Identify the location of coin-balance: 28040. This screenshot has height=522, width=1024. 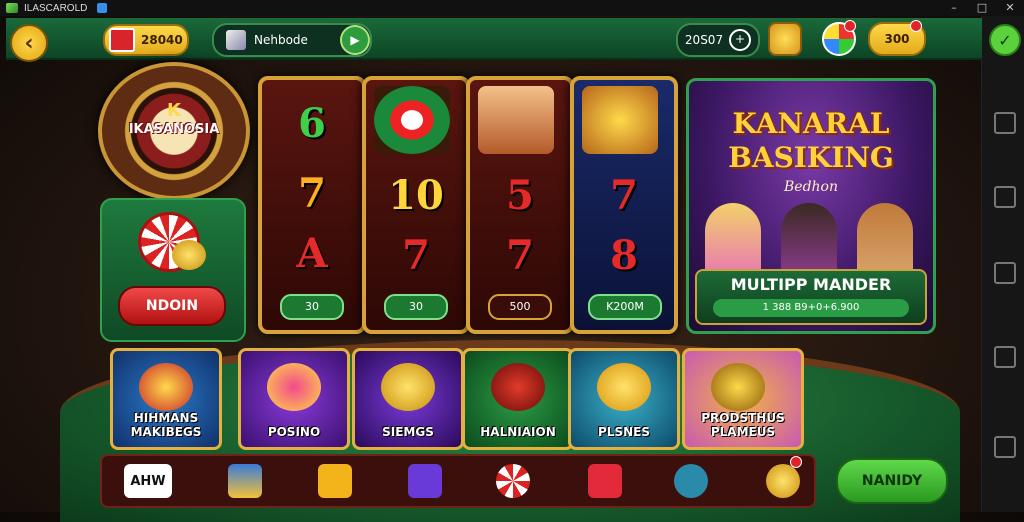
(146, 40).